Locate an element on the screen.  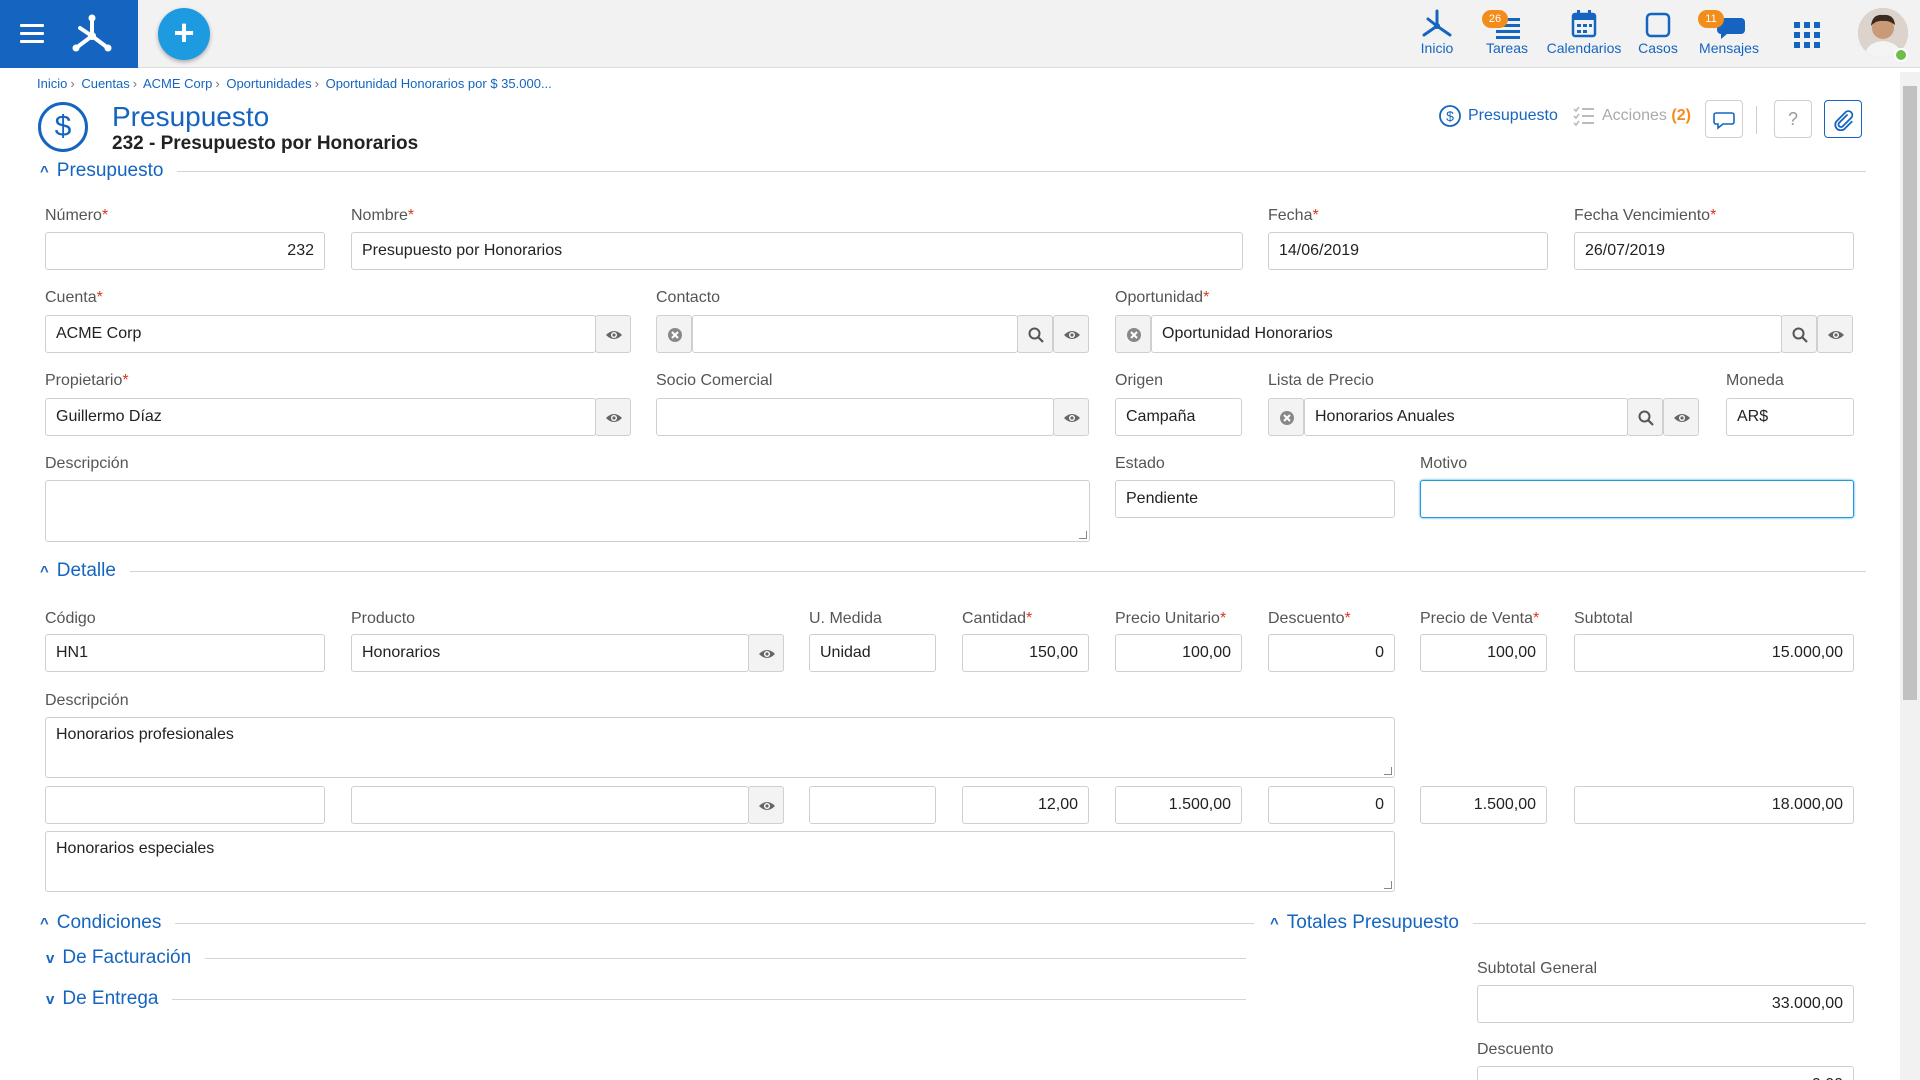
section-totales: ^ Totales Presupuesto is located at coordinates (1568, 923).